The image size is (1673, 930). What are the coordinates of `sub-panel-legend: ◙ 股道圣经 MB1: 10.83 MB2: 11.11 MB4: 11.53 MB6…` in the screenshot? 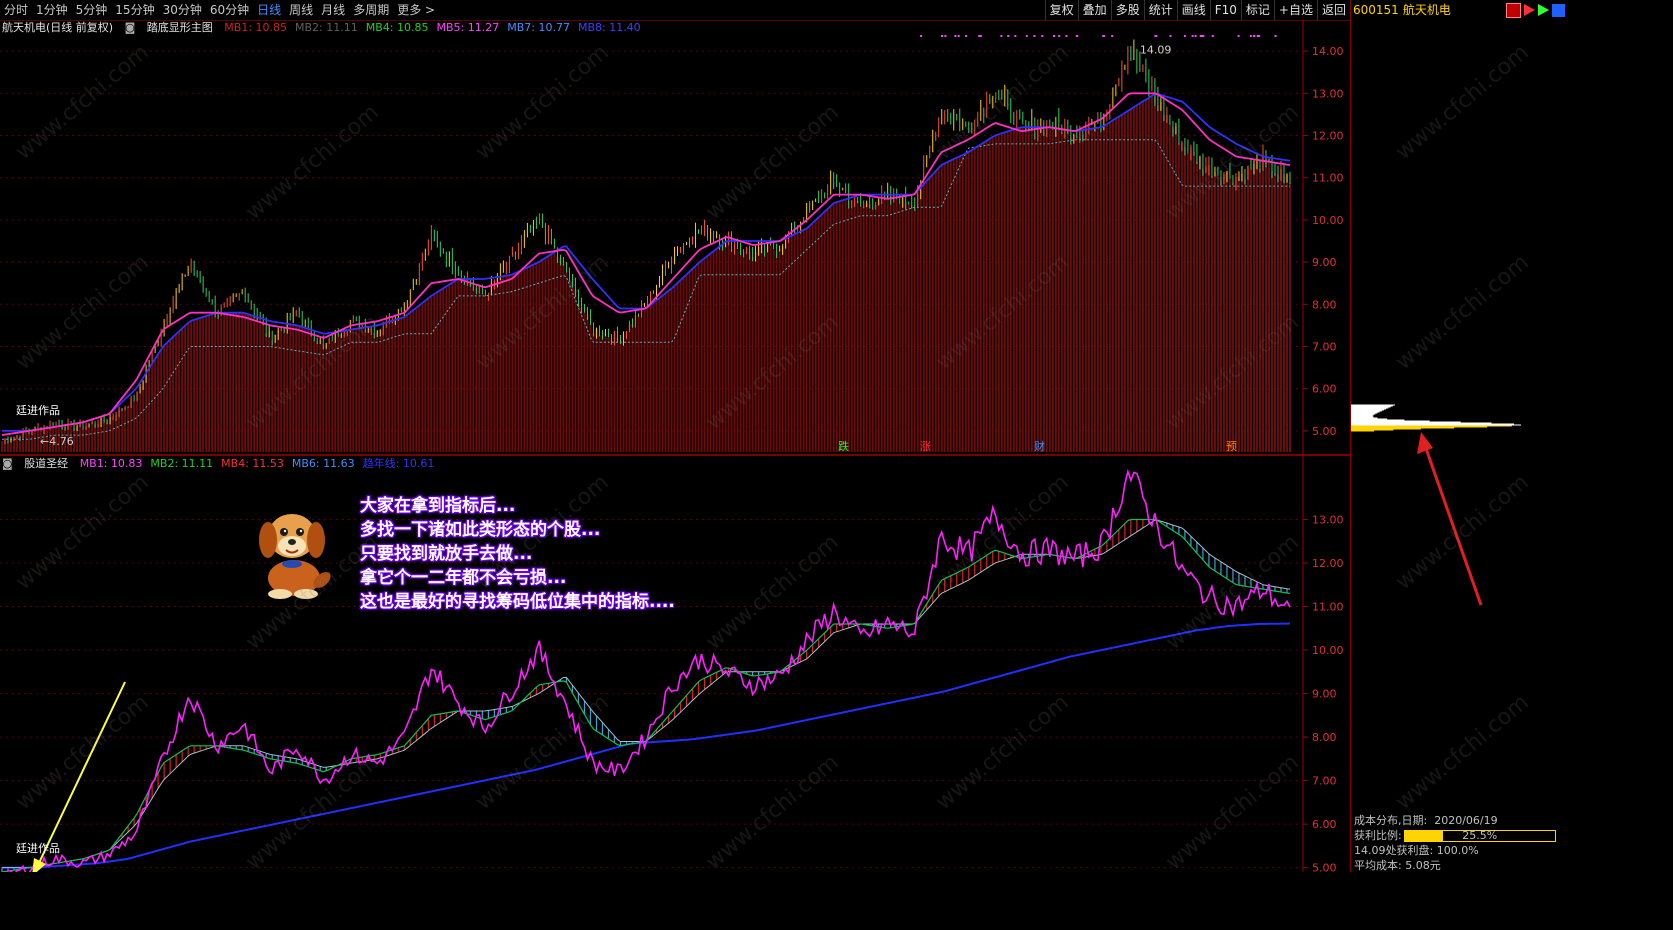 It's located at (226, 464).